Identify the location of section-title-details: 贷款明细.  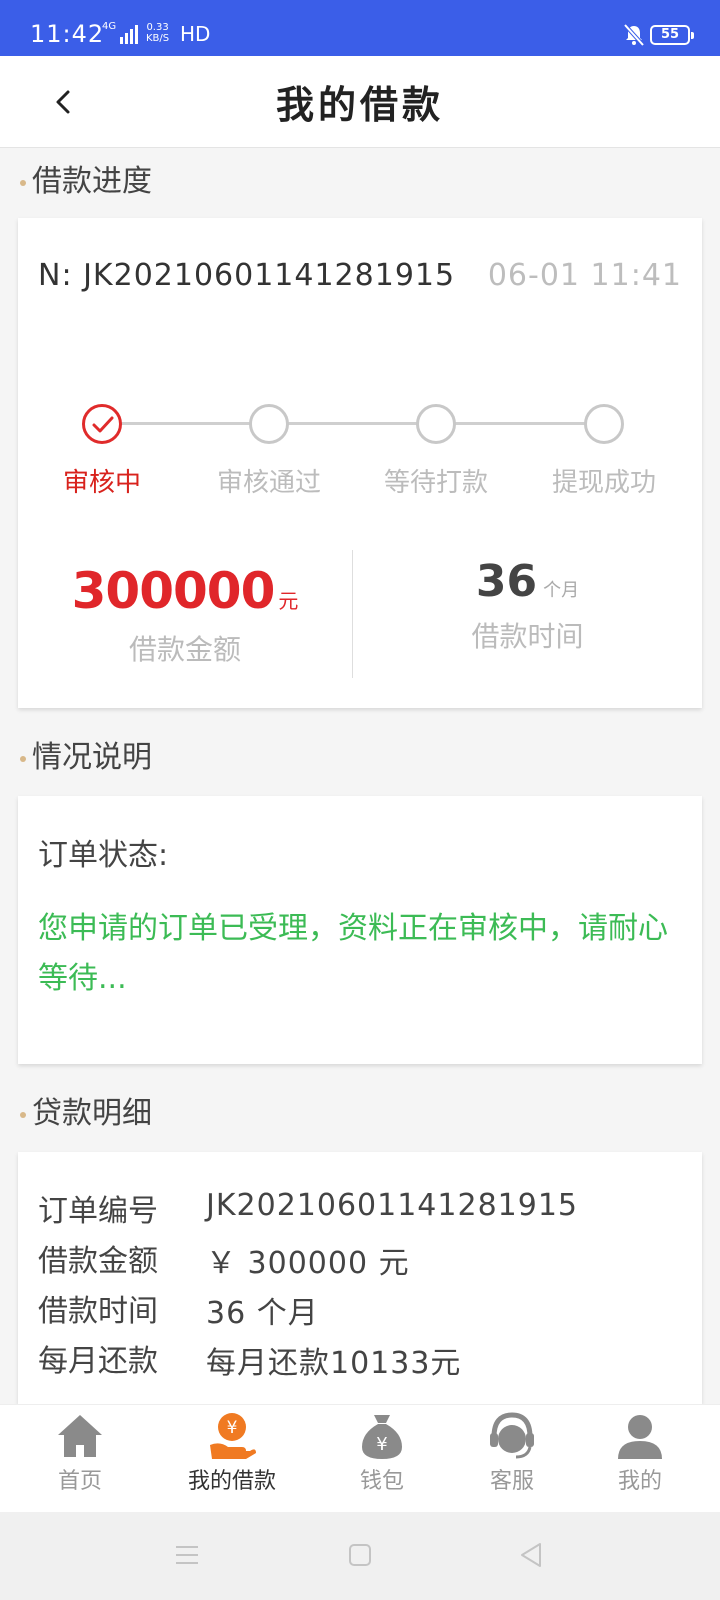
(86, 1110).